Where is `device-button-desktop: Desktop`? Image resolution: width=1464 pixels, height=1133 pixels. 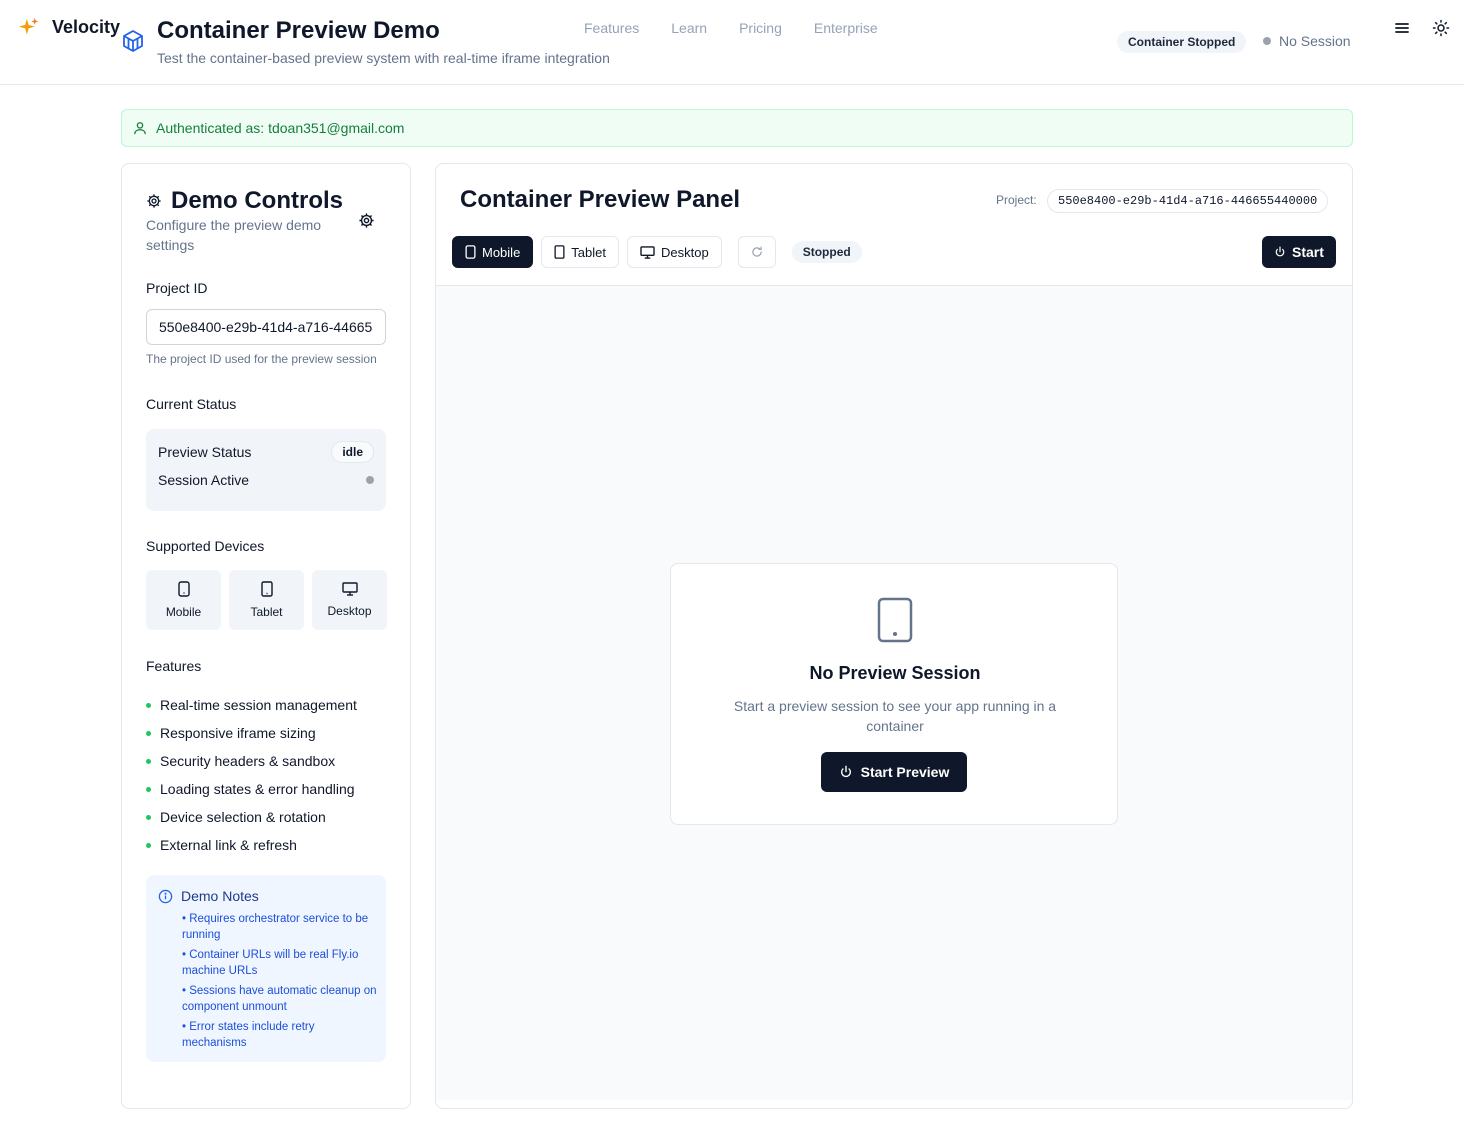 device-button-desktop: Desktop is located at coordinates (674, 252).